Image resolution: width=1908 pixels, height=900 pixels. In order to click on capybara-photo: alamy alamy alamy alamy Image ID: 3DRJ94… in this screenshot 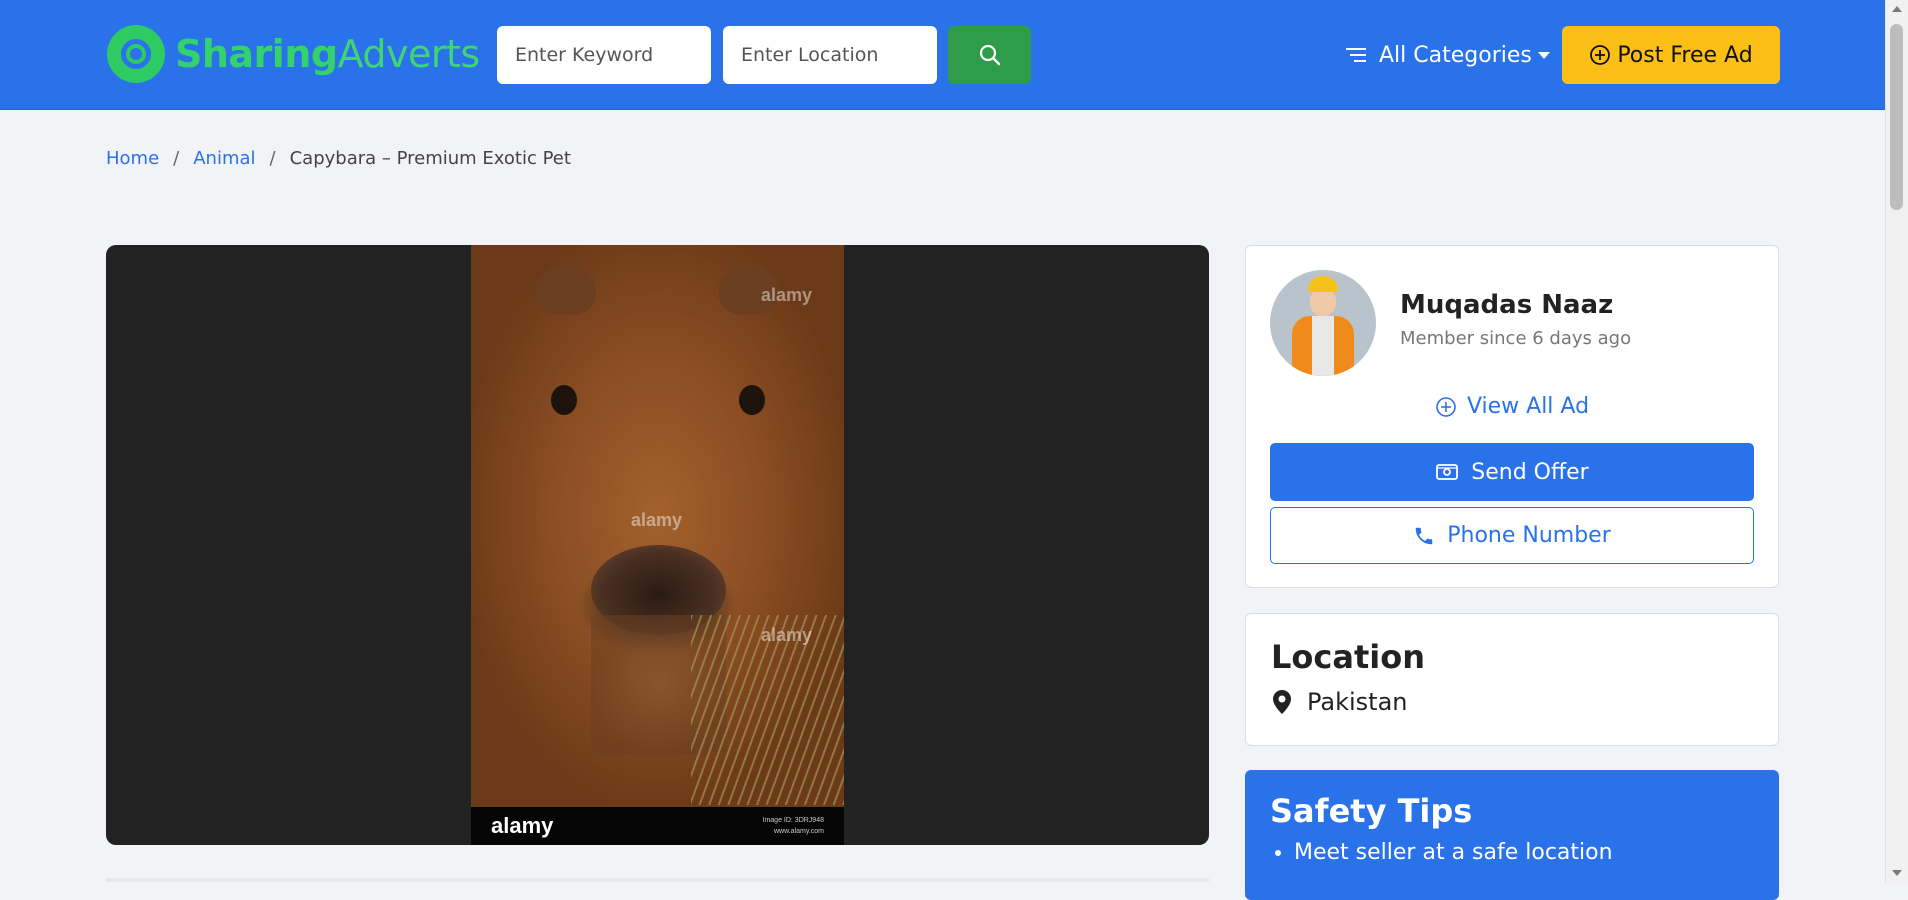, I will do `click(657, 545)`.